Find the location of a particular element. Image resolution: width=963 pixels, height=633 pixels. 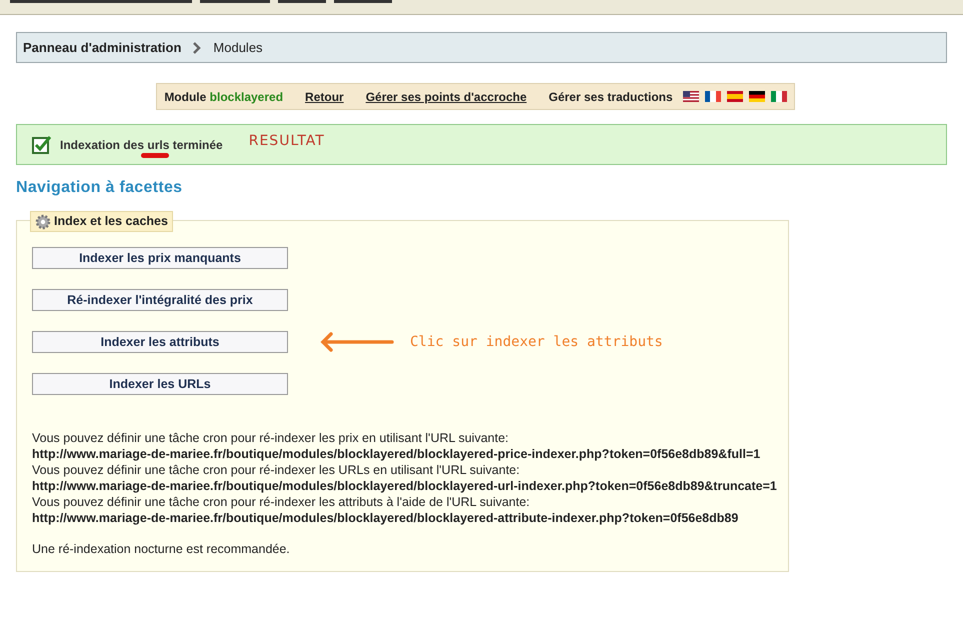

cron-url: http://www.mariage-de-mariee.fr/boutique/modules/blocklayered/blocklayered-url-indexer.php?token=0f56e8db89&truncate=1 is located at coordinates (404, 486).